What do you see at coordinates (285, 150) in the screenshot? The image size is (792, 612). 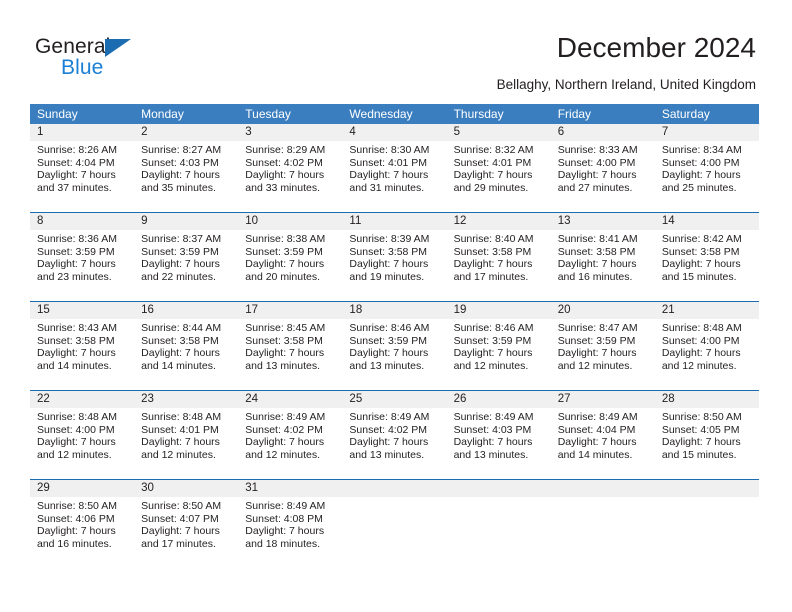 I see `sunrise-text: Sunrise: 8:29 AM` at bounding box center [285, 150].